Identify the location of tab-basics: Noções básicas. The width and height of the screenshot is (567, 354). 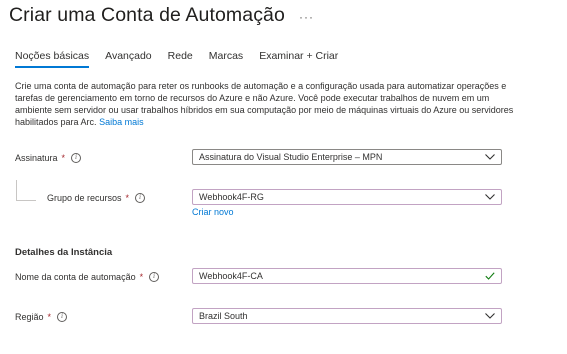
(52, 59).